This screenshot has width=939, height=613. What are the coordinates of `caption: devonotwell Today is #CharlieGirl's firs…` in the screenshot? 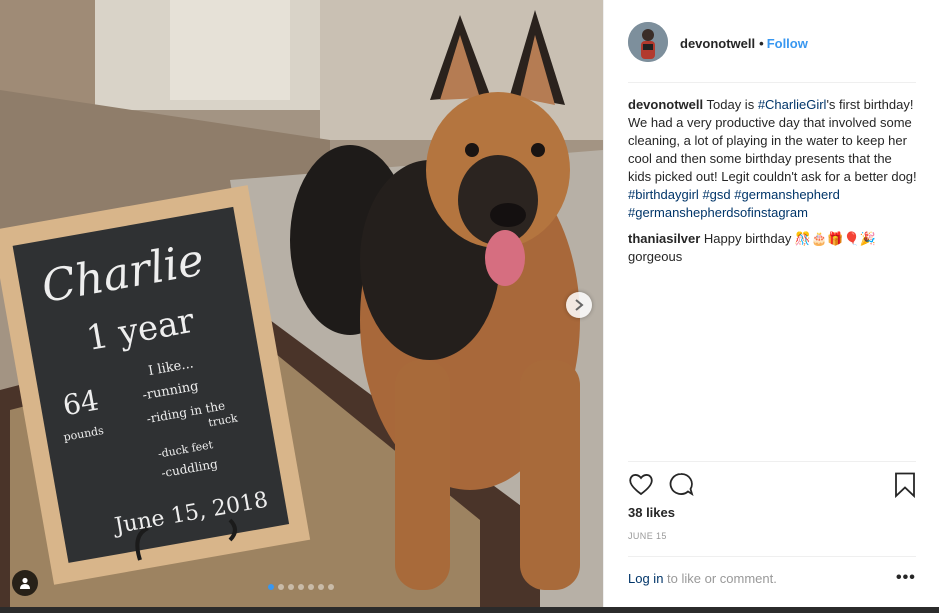 It's located at (773, 159).